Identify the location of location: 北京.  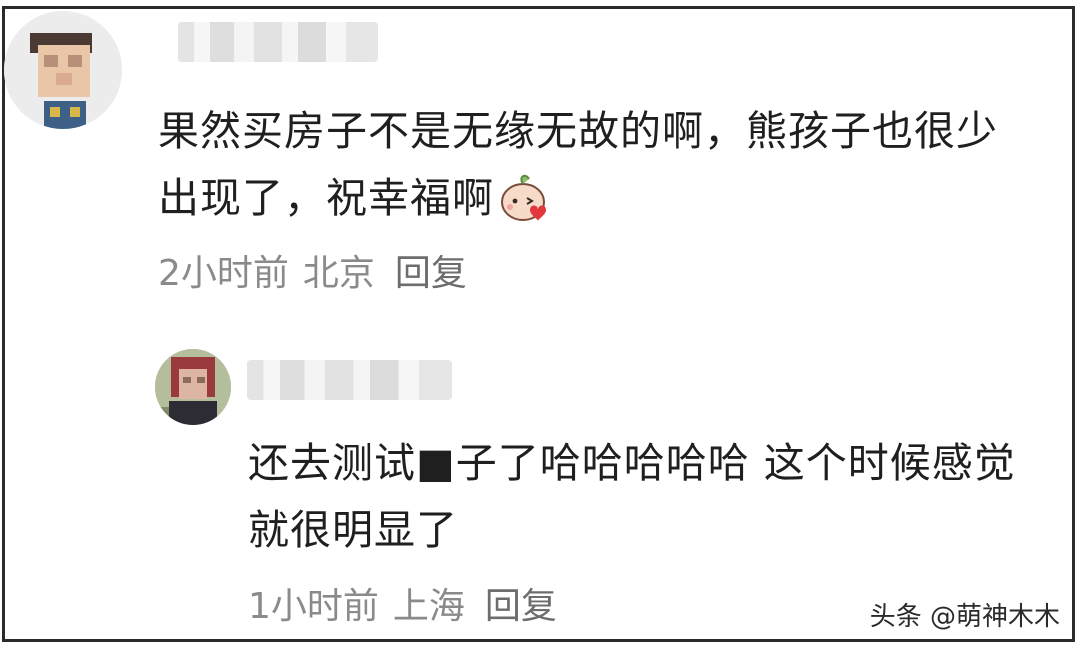
(338, 273).